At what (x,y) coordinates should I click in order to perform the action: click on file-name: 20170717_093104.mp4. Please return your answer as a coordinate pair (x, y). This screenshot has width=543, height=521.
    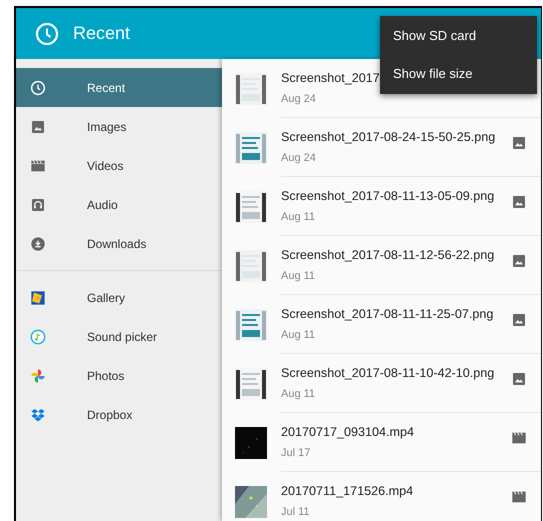
    Looking at the image, I should click on (347, 433).